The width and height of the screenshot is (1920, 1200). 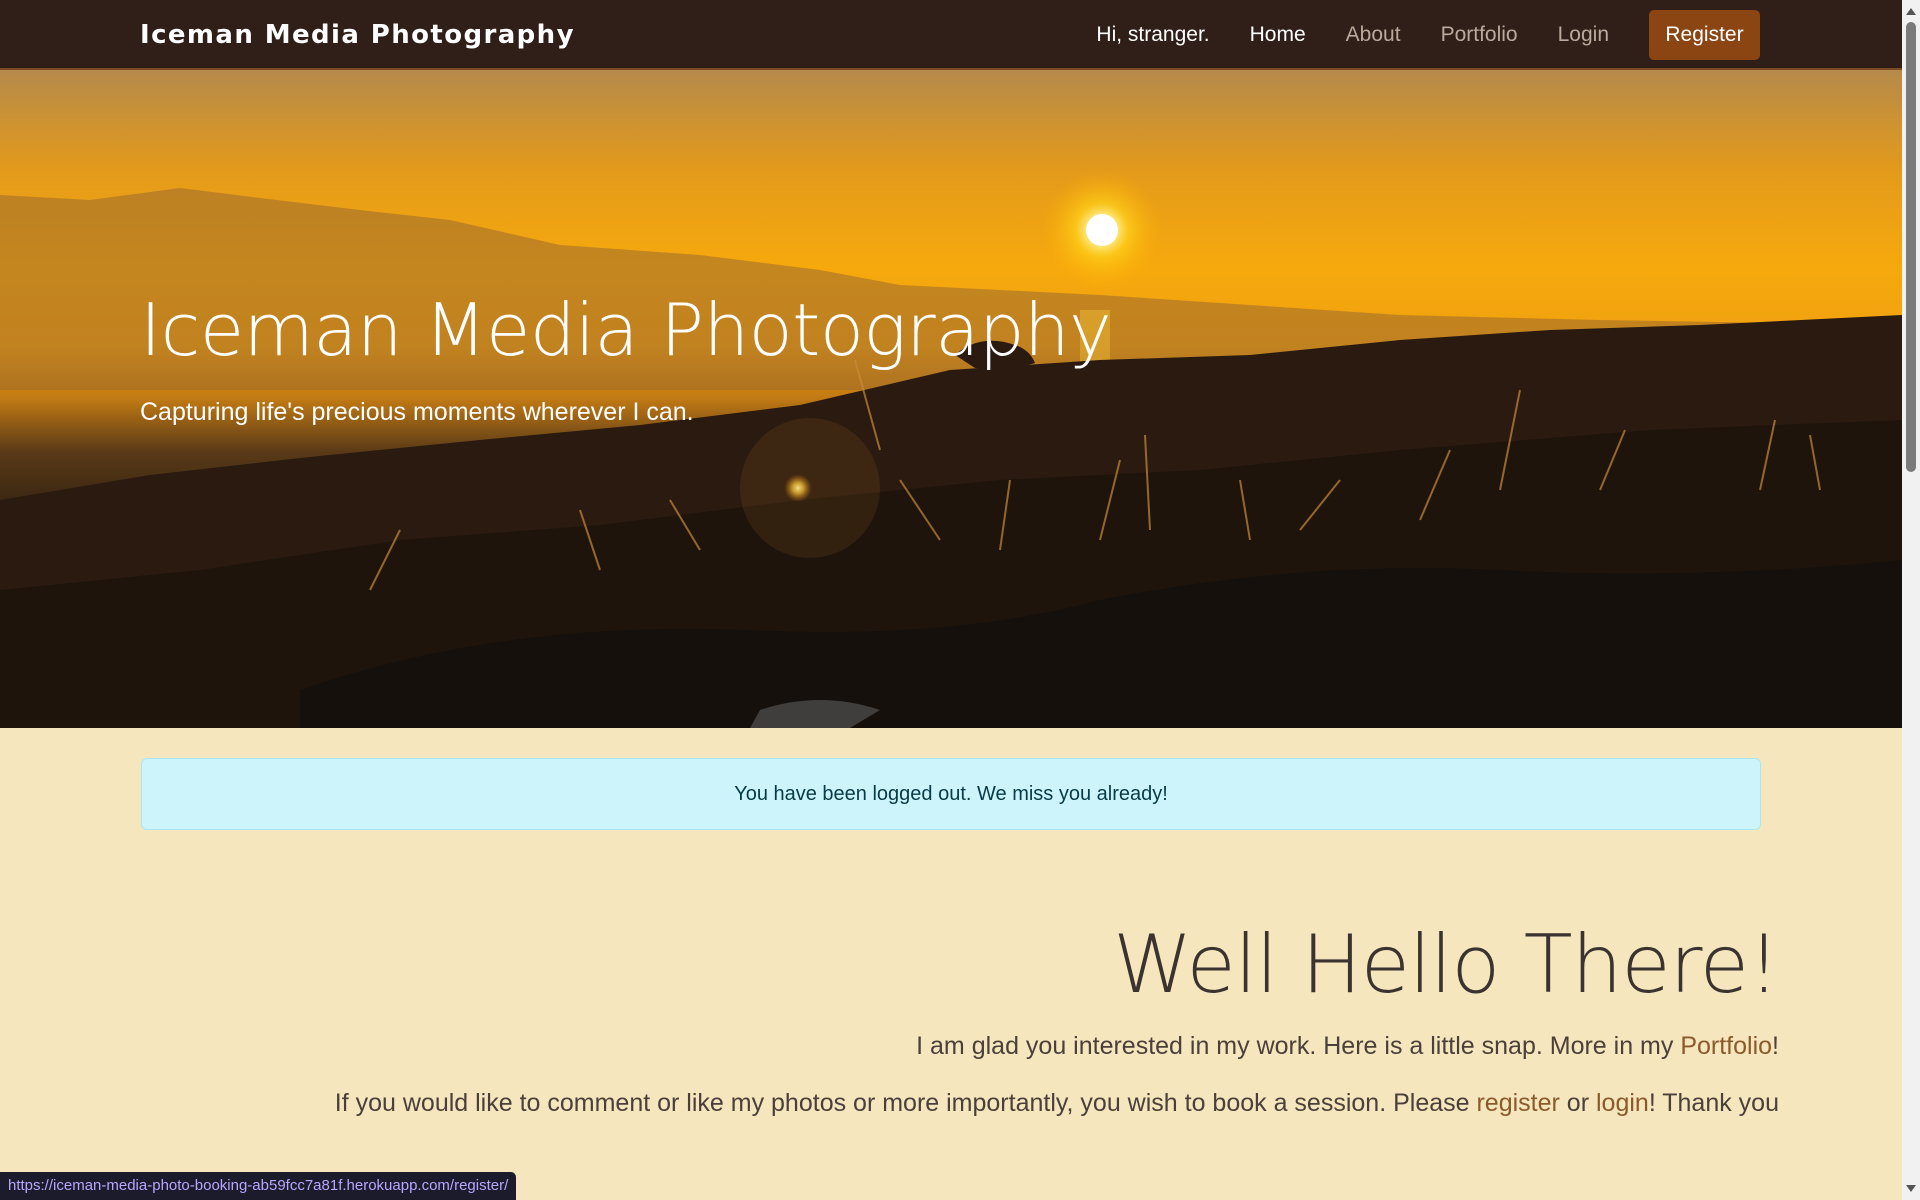 What do you see at coordinates (1583, 35) in the screenshot?
I see `nav-link-login: Login` at bounding box center [1583, 35].